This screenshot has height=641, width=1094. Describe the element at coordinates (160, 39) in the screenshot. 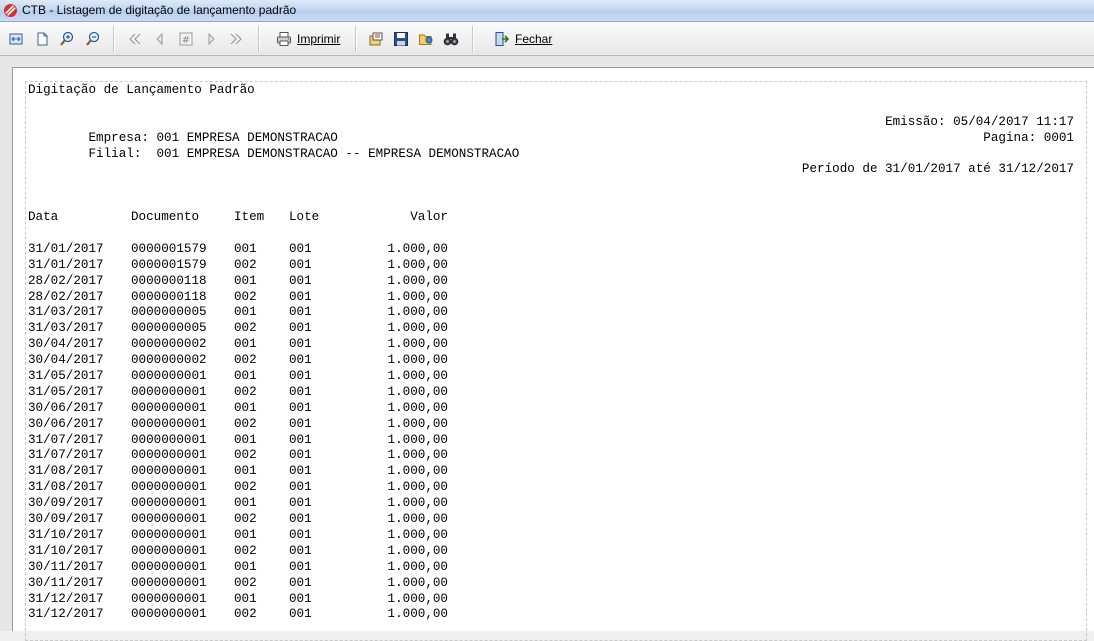

I see `previous-page-button` at that location.